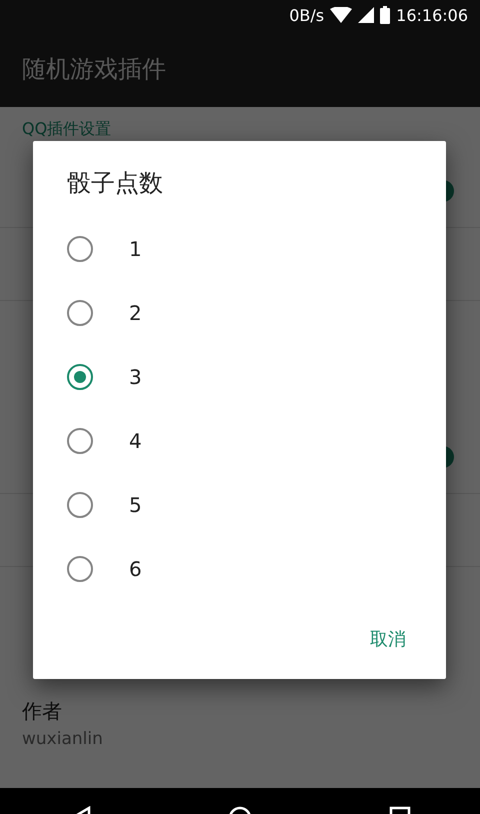 This screenshot has width=480, height=814. I want to click on radio-option: 4, so click(239, 441).